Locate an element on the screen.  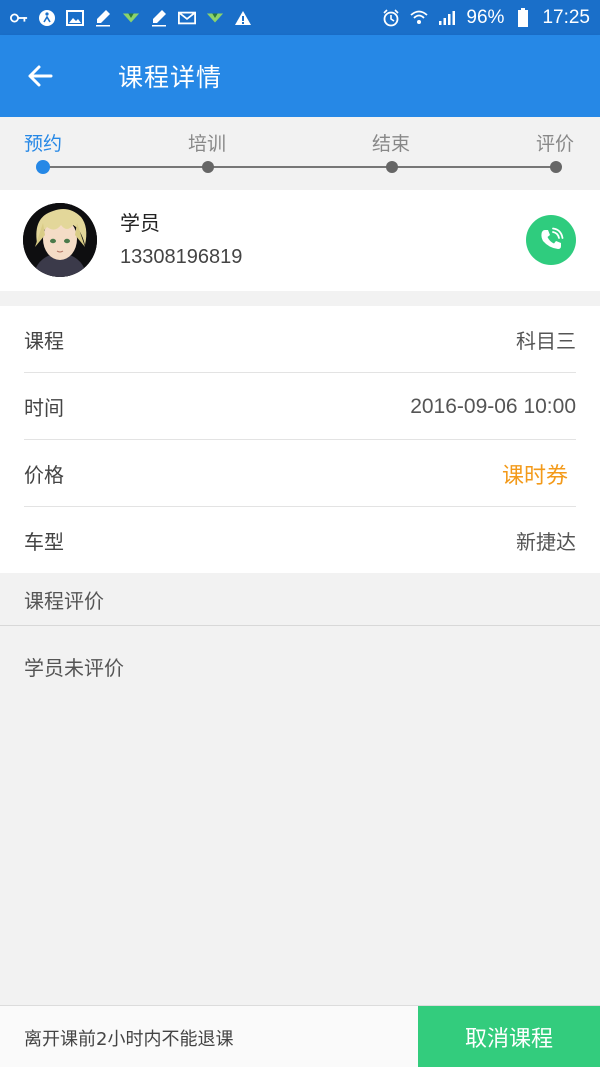
status-bar-system: 96% 17:25 is located at coordinates (486, 18).